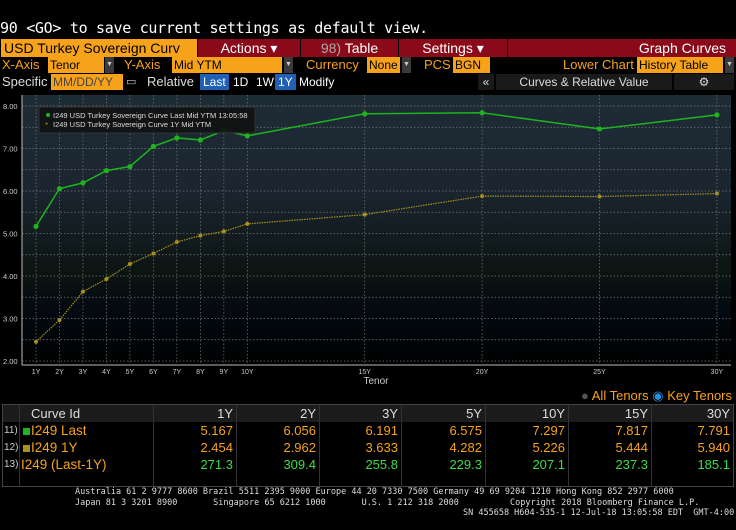 The height and width of the screenshot is (530, 736). Describe the element at coordinates (170, 81) in the screenshot. I see `relative-label: Relative` at that location.